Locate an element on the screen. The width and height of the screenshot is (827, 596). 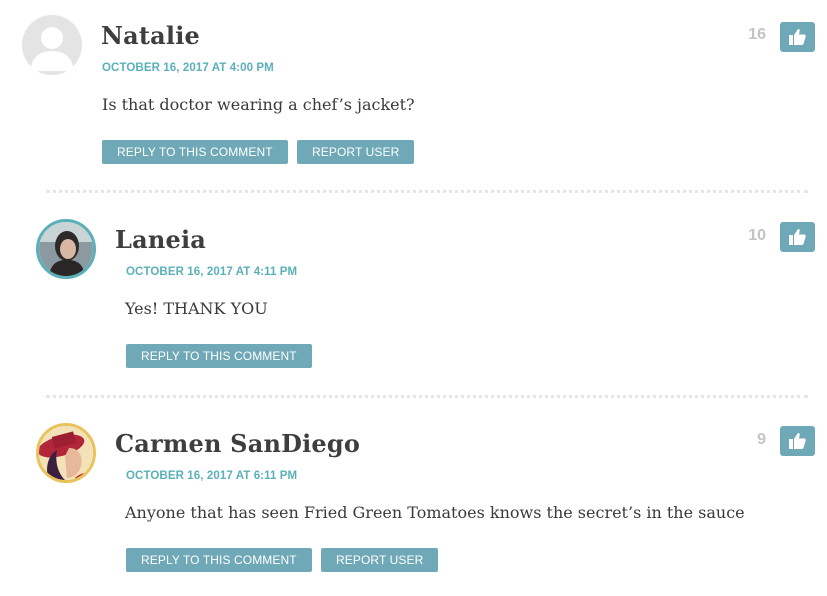
comment-author: Natalie is located at coordinates (151, 35).